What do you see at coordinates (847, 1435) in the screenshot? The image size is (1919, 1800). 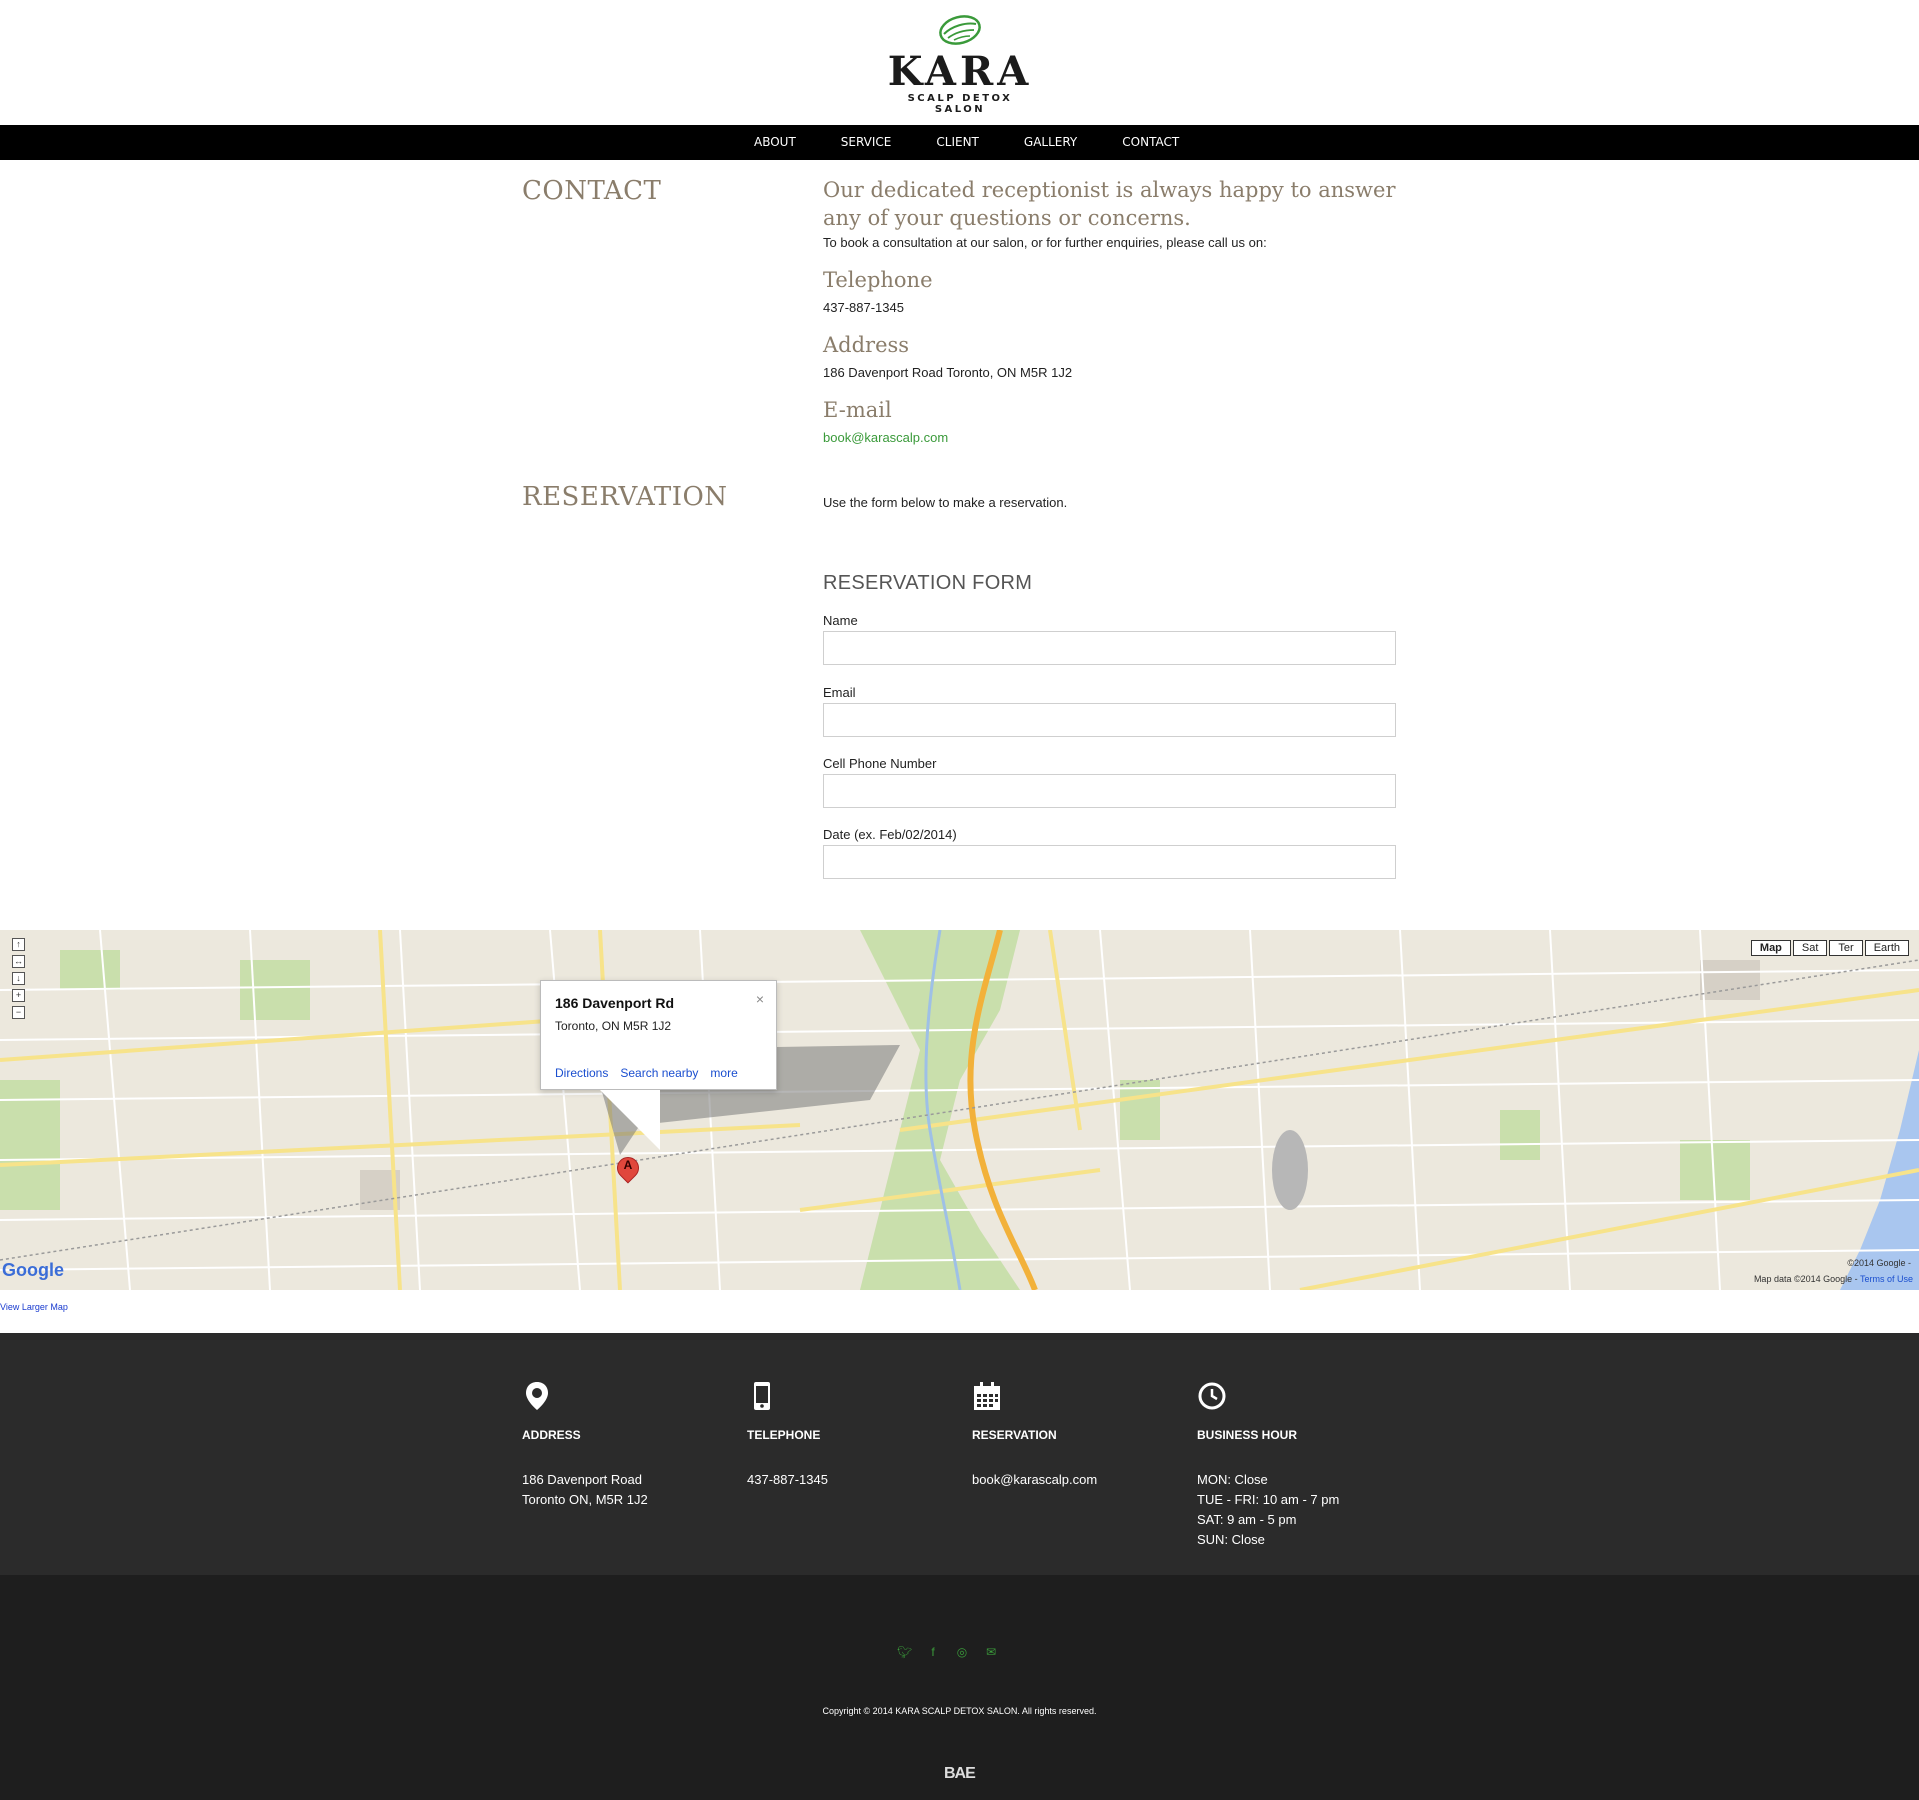 I see `footer-telephone: TELEPHONE 437-887-1345` at bounding box center [847, 1435].